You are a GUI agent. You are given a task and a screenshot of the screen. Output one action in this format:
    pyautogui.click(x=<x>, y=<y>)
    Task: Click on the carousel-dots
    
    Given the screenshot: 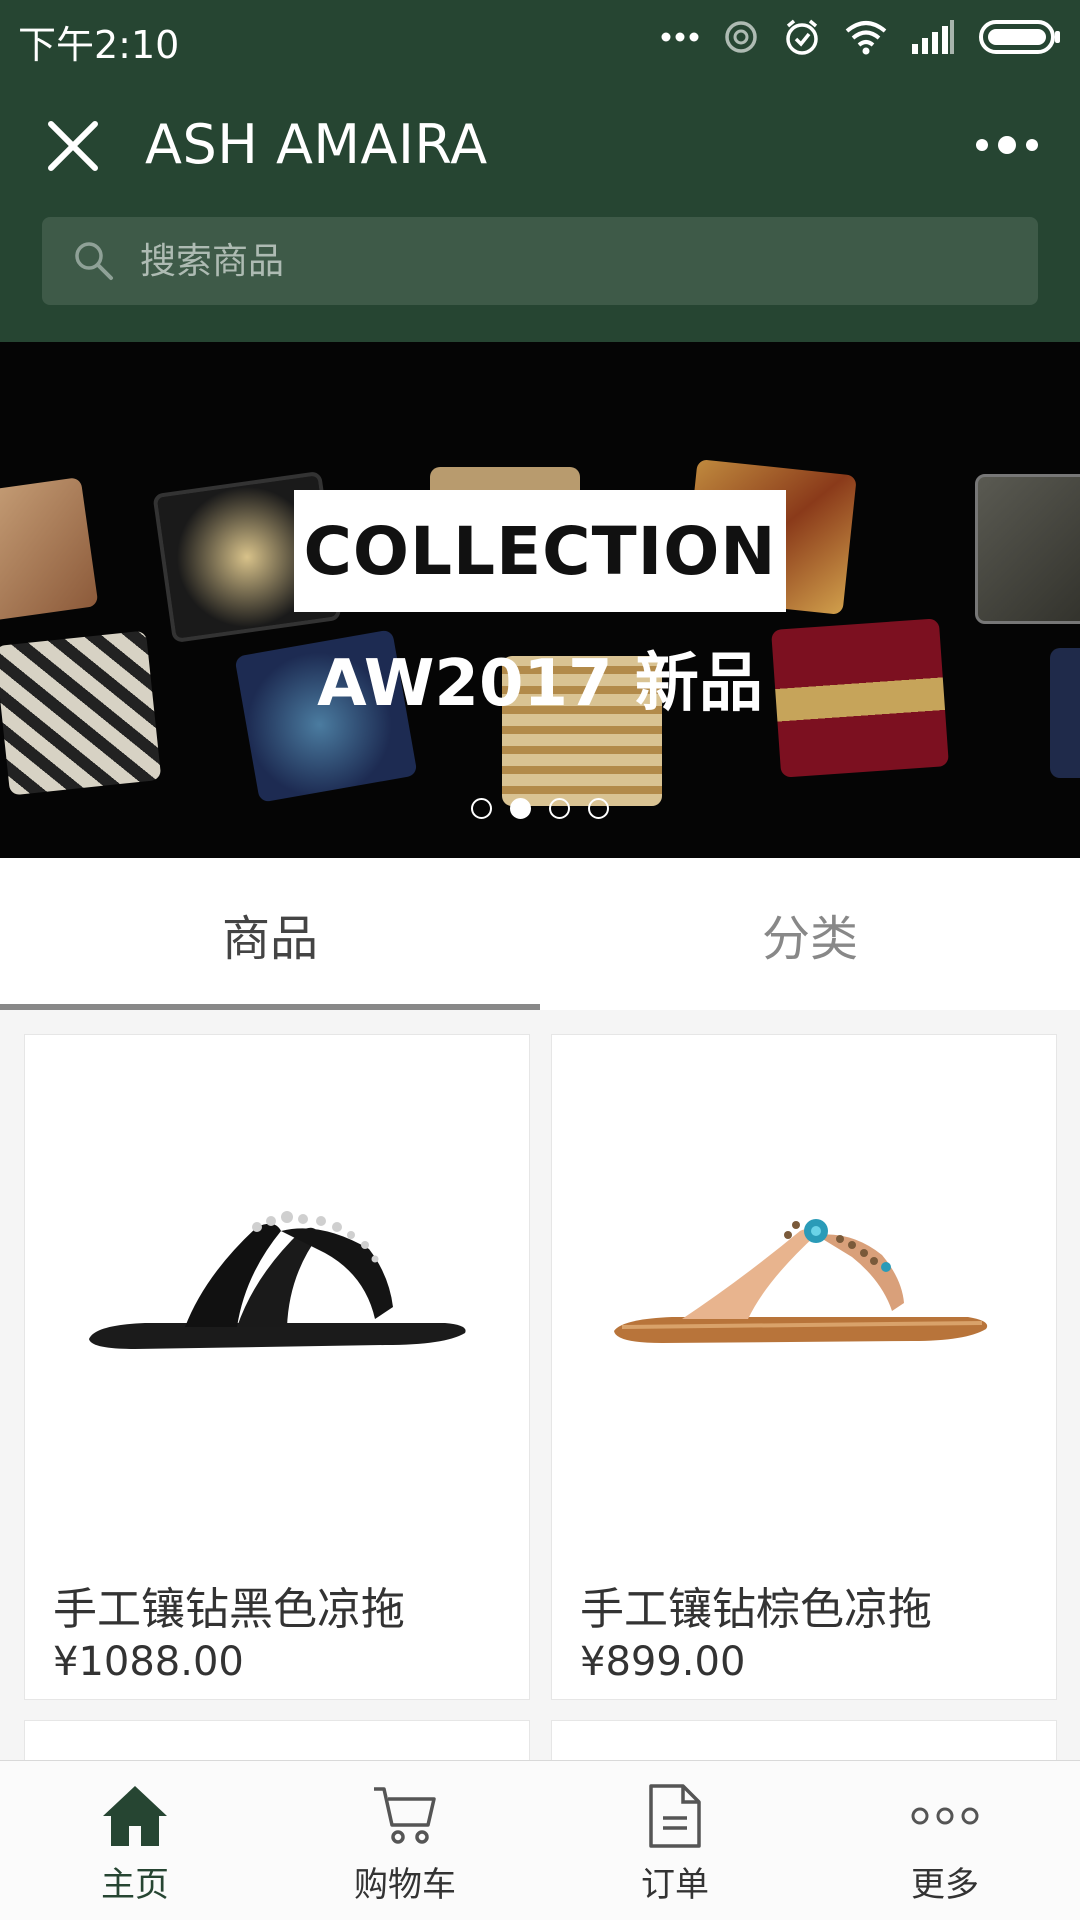 What is the action you would take?
    pyautogui.click(x=540, y=808)
    